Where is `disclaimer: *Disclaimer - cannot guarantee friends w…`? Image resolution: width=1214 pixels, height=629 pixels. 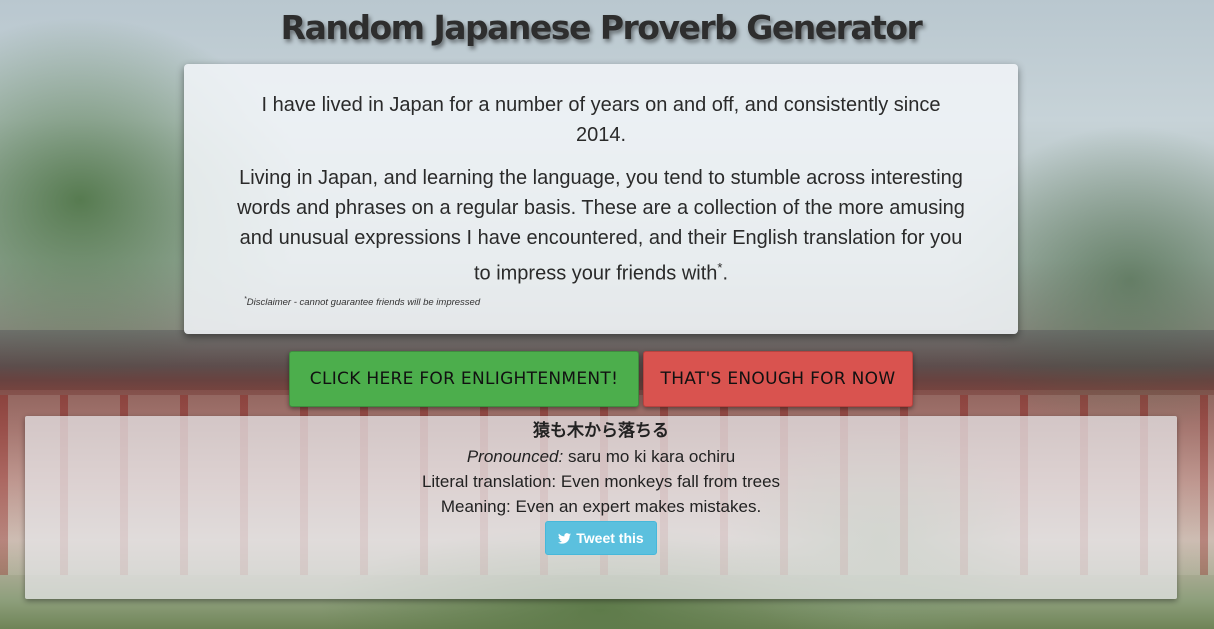
disclaimer: *Disclaimer - cannot guarantee friends w… is located at coordinates (362, 302).